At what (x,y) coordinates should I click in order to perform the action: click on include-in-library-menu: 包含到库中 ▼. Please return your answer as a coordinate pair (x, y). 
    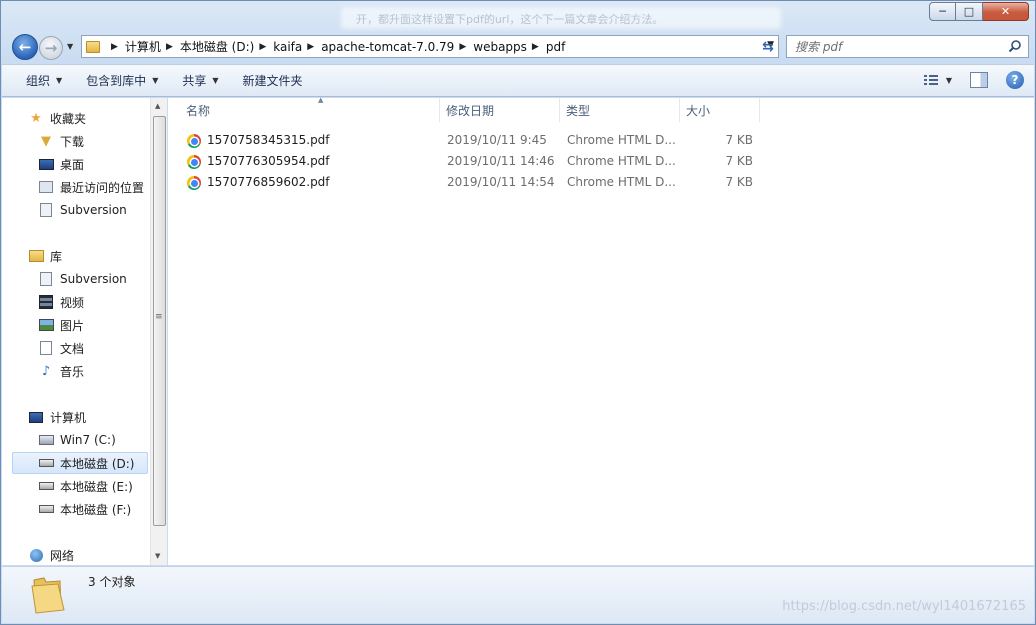
    Looking at the image, I should click on (122, 80).